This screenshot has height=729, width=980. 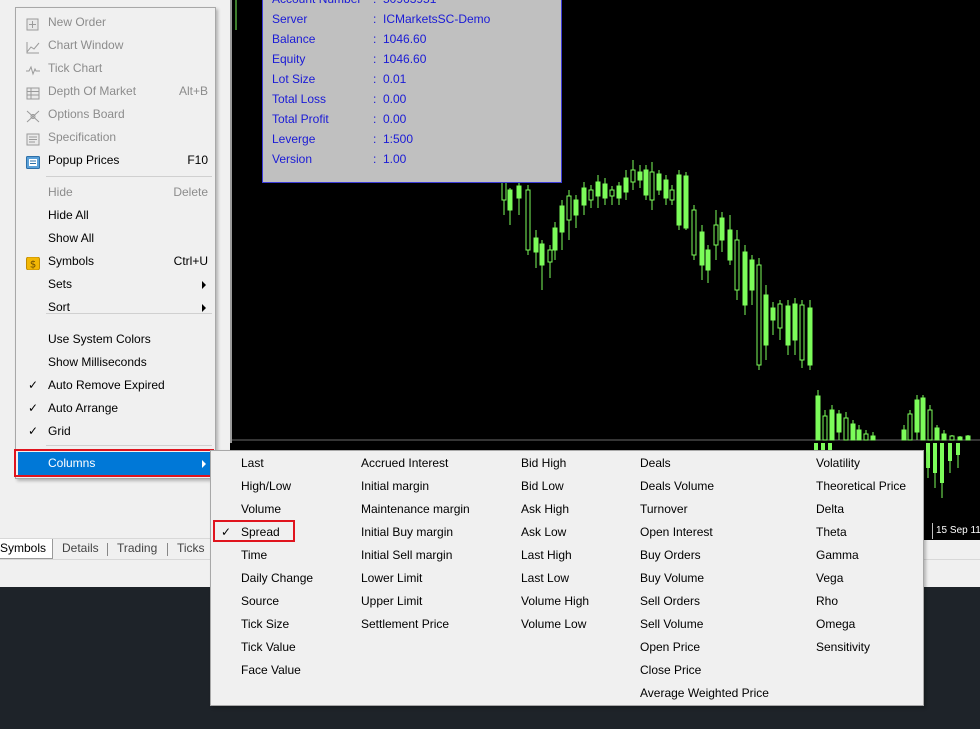 I want to click on tab-ticks: Ticks, so click(x=191, y=549).